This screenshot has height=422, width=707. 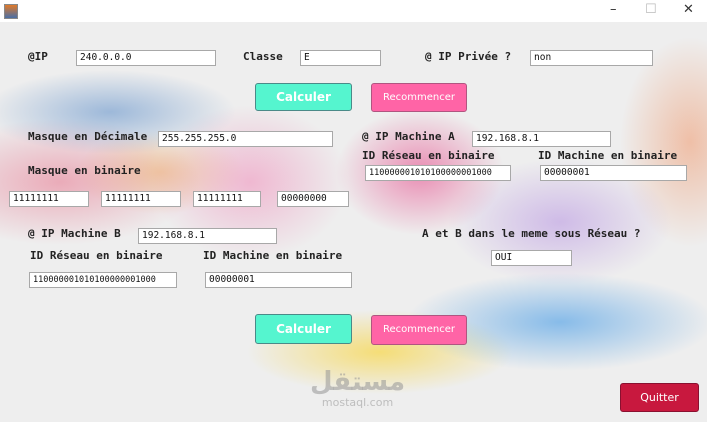 What do you see at coordinates (103, 280) in the screenshot?
I see `b-reseau-input: 110000001010100000001000` at bounding box center [103, 280].